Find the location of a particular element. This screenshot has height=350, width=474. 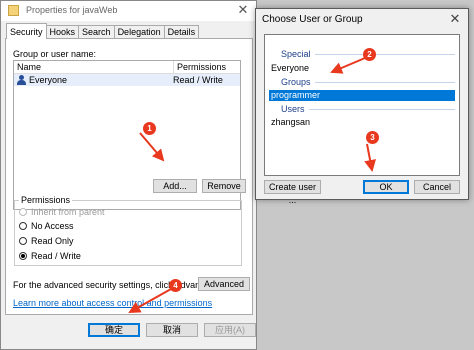

radio-read-only: Read Only is located at coordinates (46, 241).